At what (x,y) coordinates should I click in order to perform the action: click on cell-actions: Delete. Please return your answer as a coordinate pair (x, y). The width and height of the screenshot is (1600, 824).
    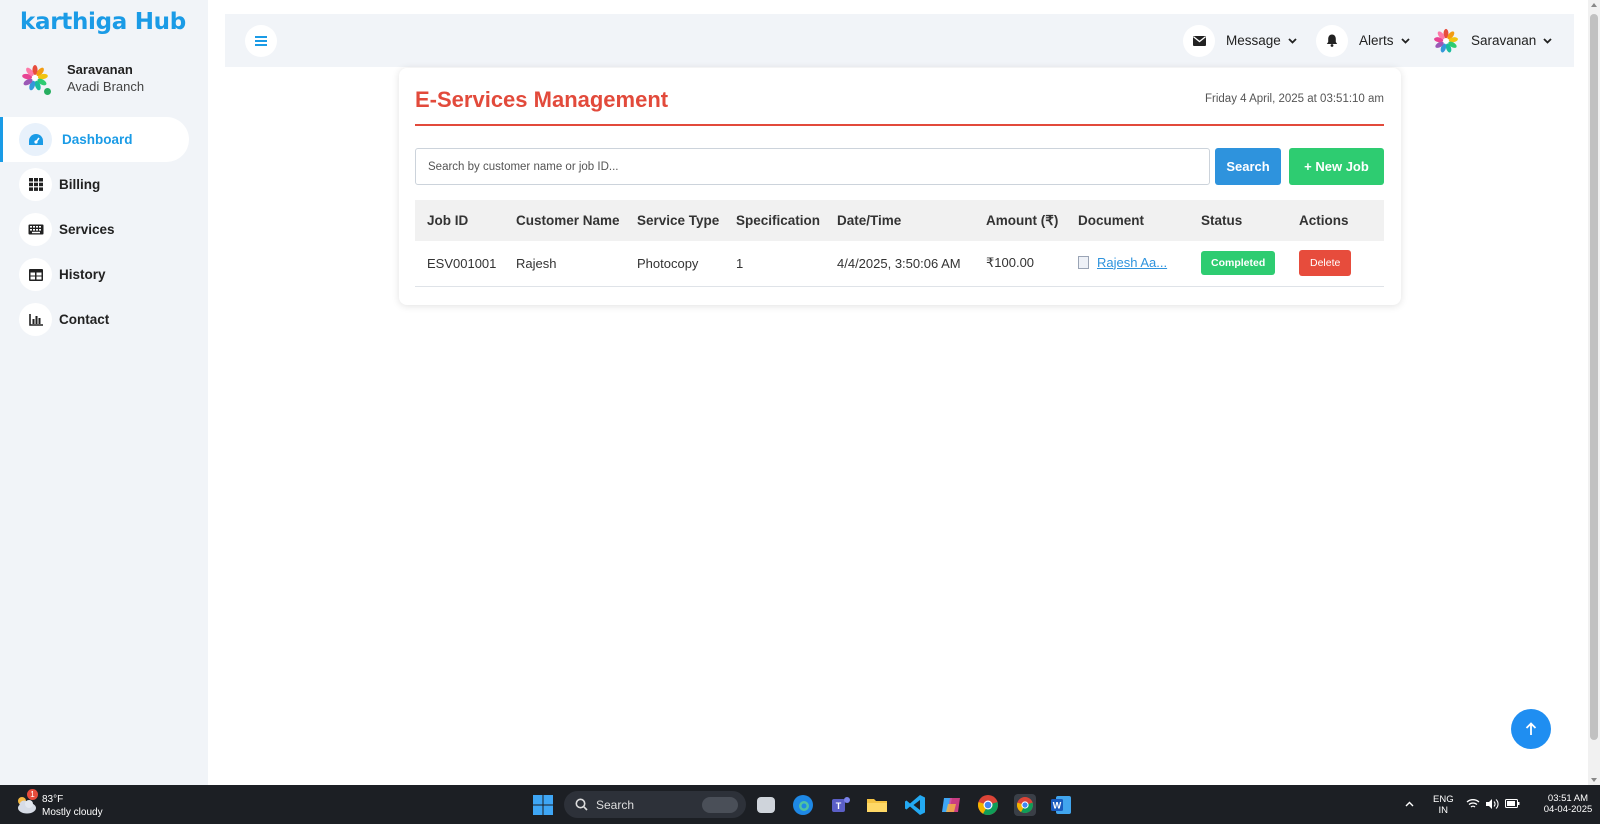
    Looking at the image, I should click on (1335, 264).